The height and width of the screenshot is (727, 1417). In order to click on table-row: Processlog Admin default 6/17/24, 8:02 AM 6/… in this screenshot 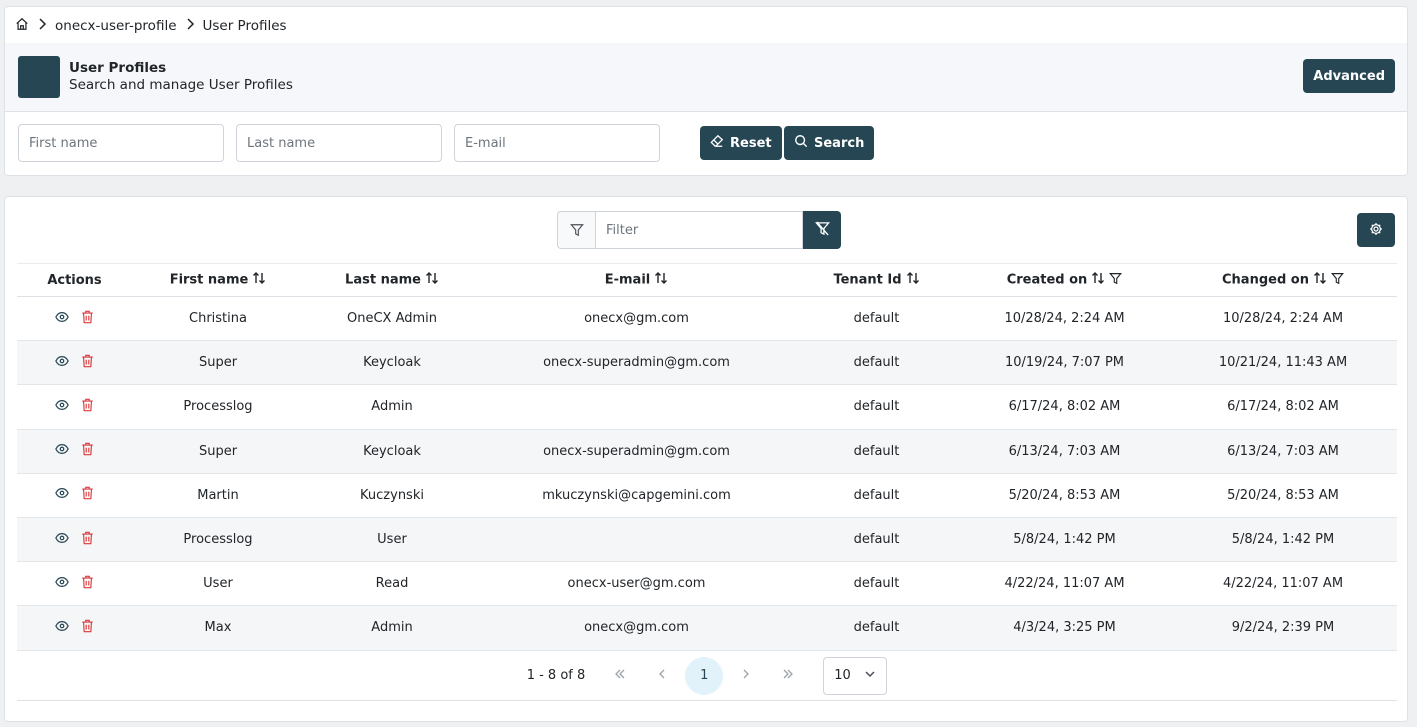, I will do `click(707, 407)`.